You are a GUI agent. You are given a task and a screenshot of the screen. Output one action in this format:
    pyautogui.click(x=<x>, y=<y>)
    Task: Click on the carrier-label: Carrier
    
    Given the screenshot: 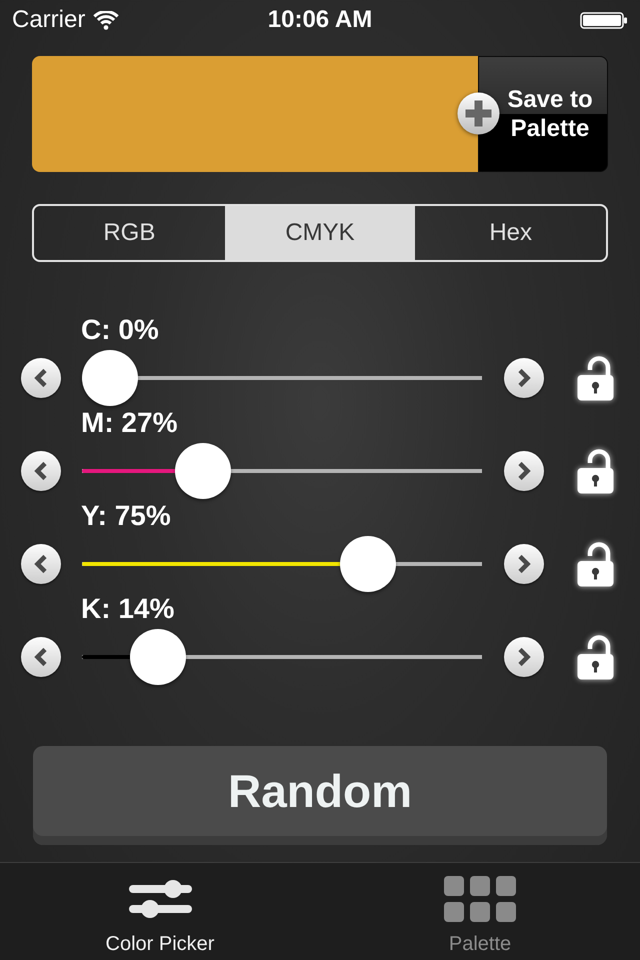 What is the action you would take?
    pyautogui.click(x=49, y=20)
    